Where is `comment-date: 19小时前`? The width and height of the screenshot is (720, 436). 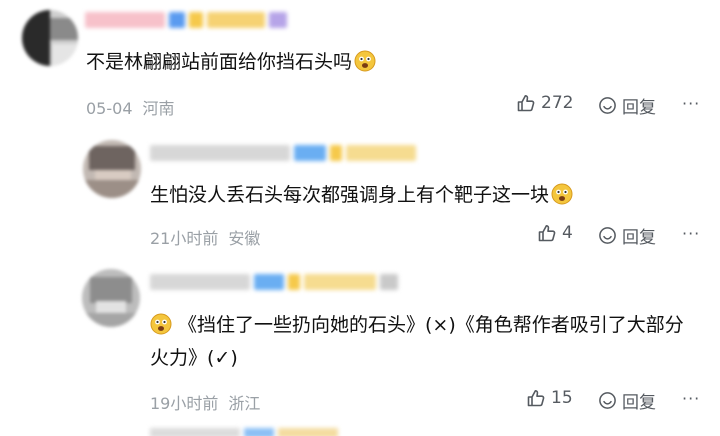 comment-date: 19小时前 is located at coordinates (184, 403).